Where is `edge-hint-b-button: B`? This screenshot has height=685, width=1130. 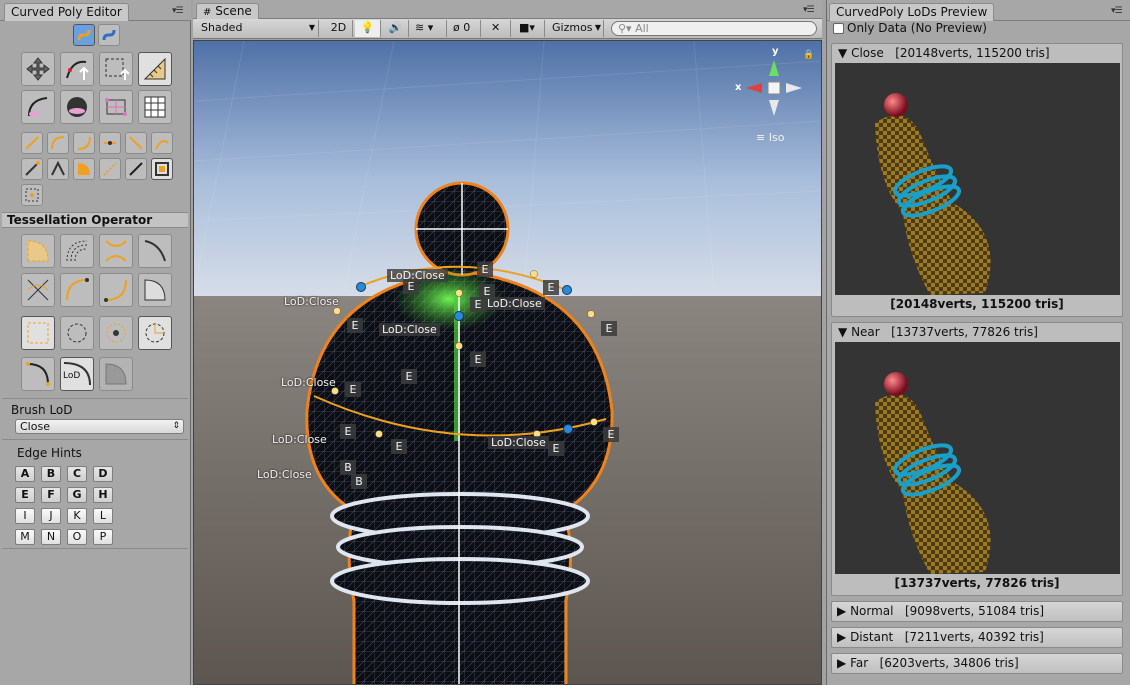
edge-hint-b-button: B is located at coordinates (51, 474).